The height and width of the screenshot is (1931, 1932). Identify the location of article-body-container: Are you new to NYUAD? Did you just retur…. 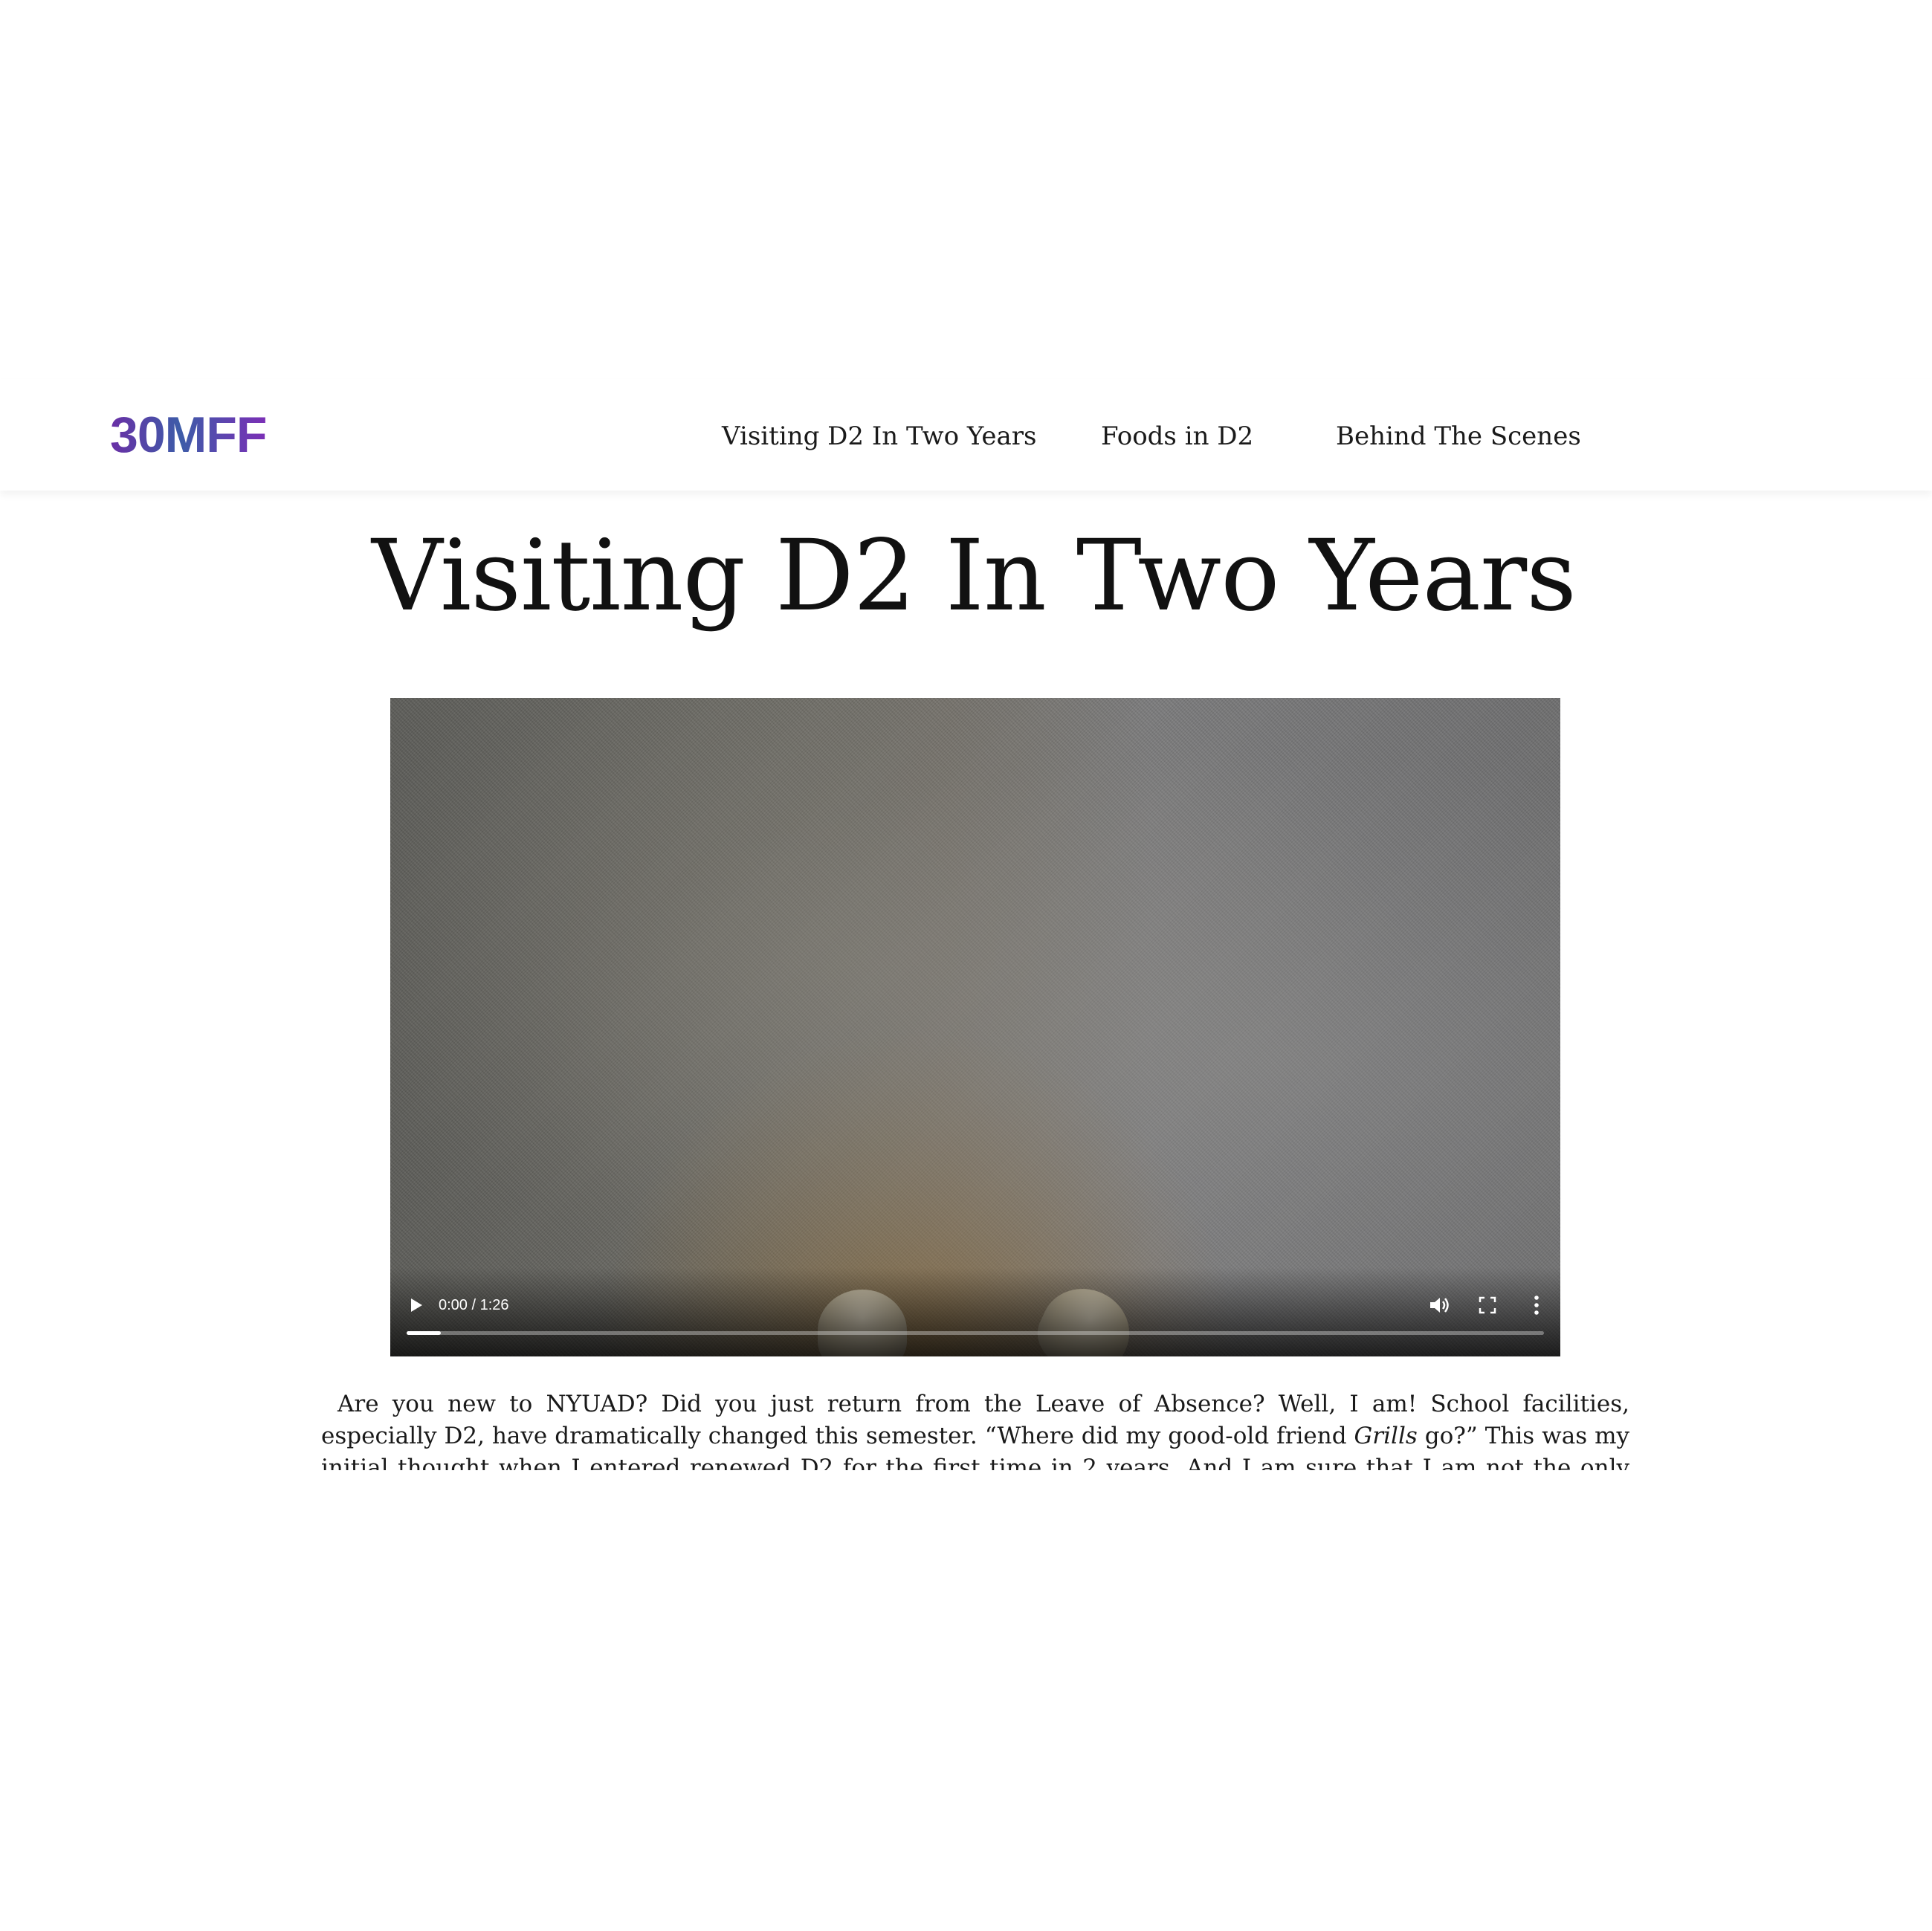
(975, 1429).